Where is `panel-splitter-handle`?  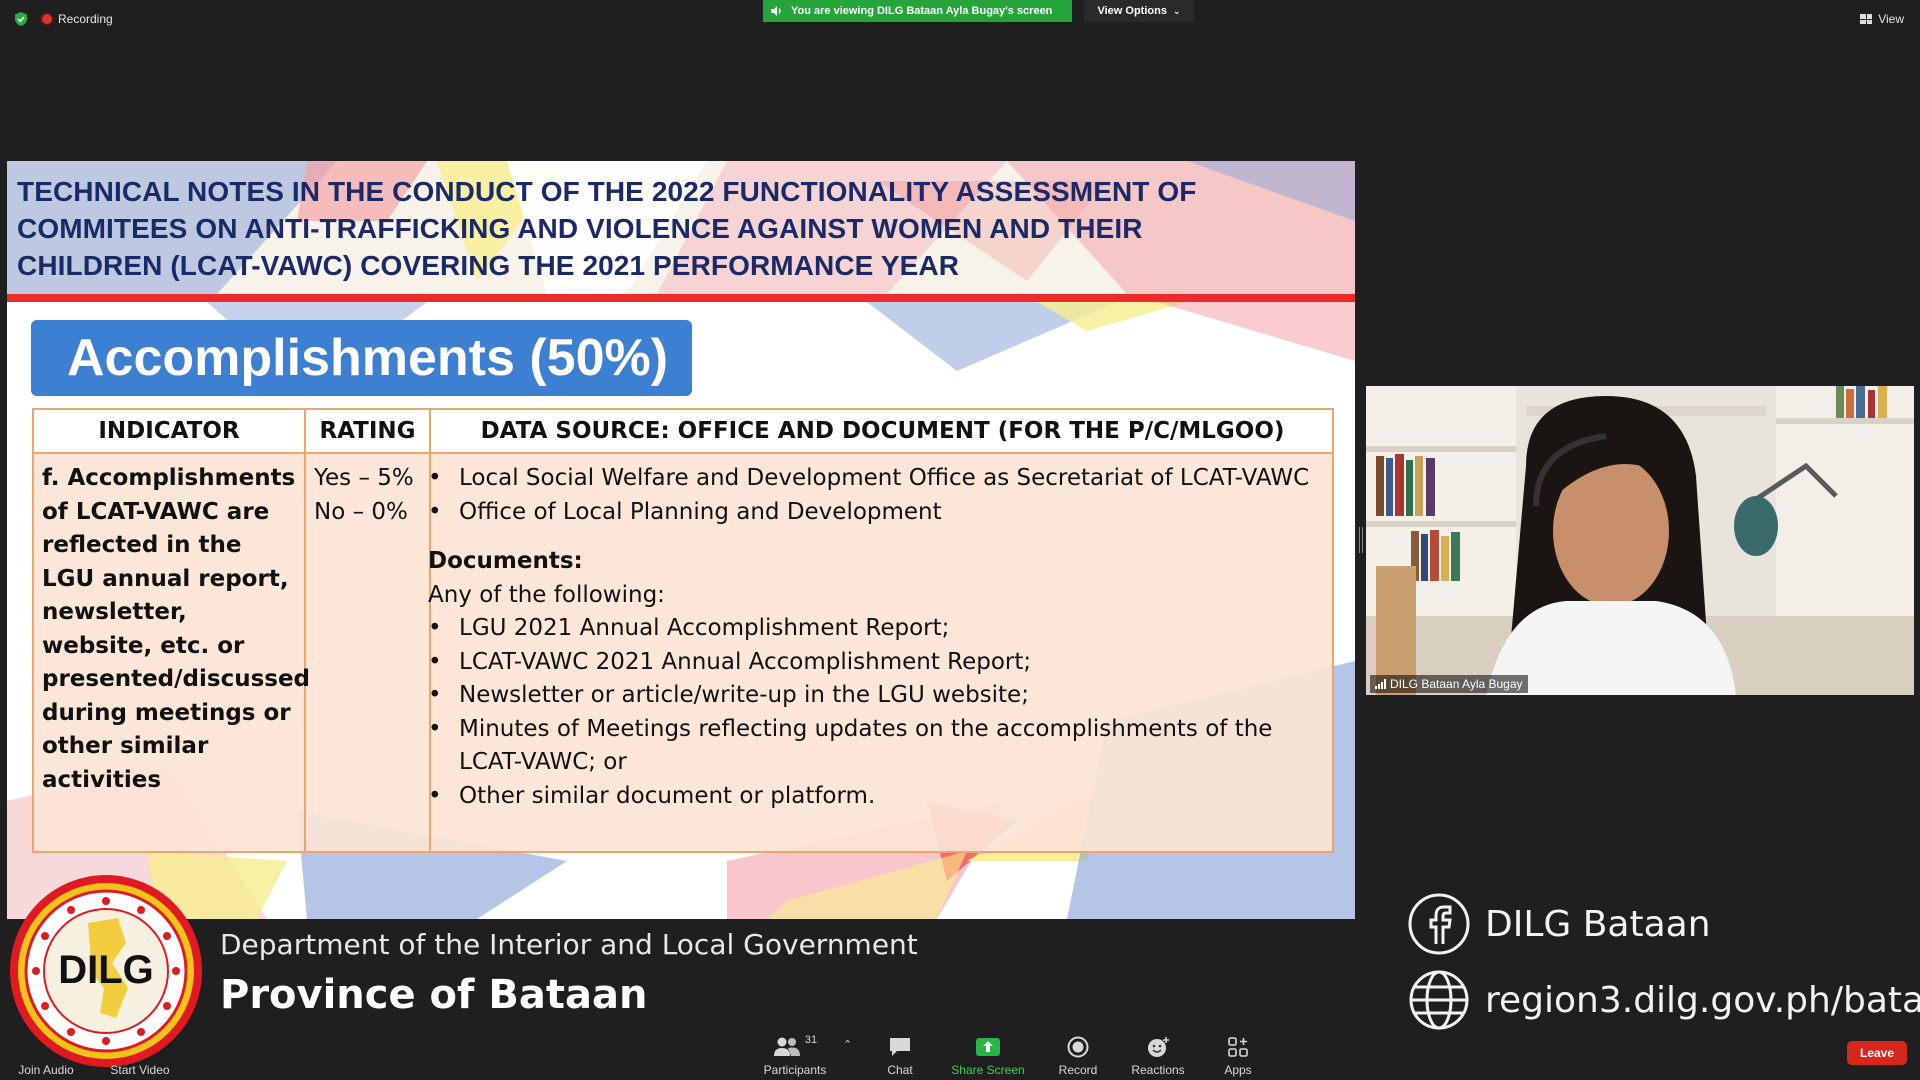
panel-splitter-handle is located at coordinates (1361, 540).